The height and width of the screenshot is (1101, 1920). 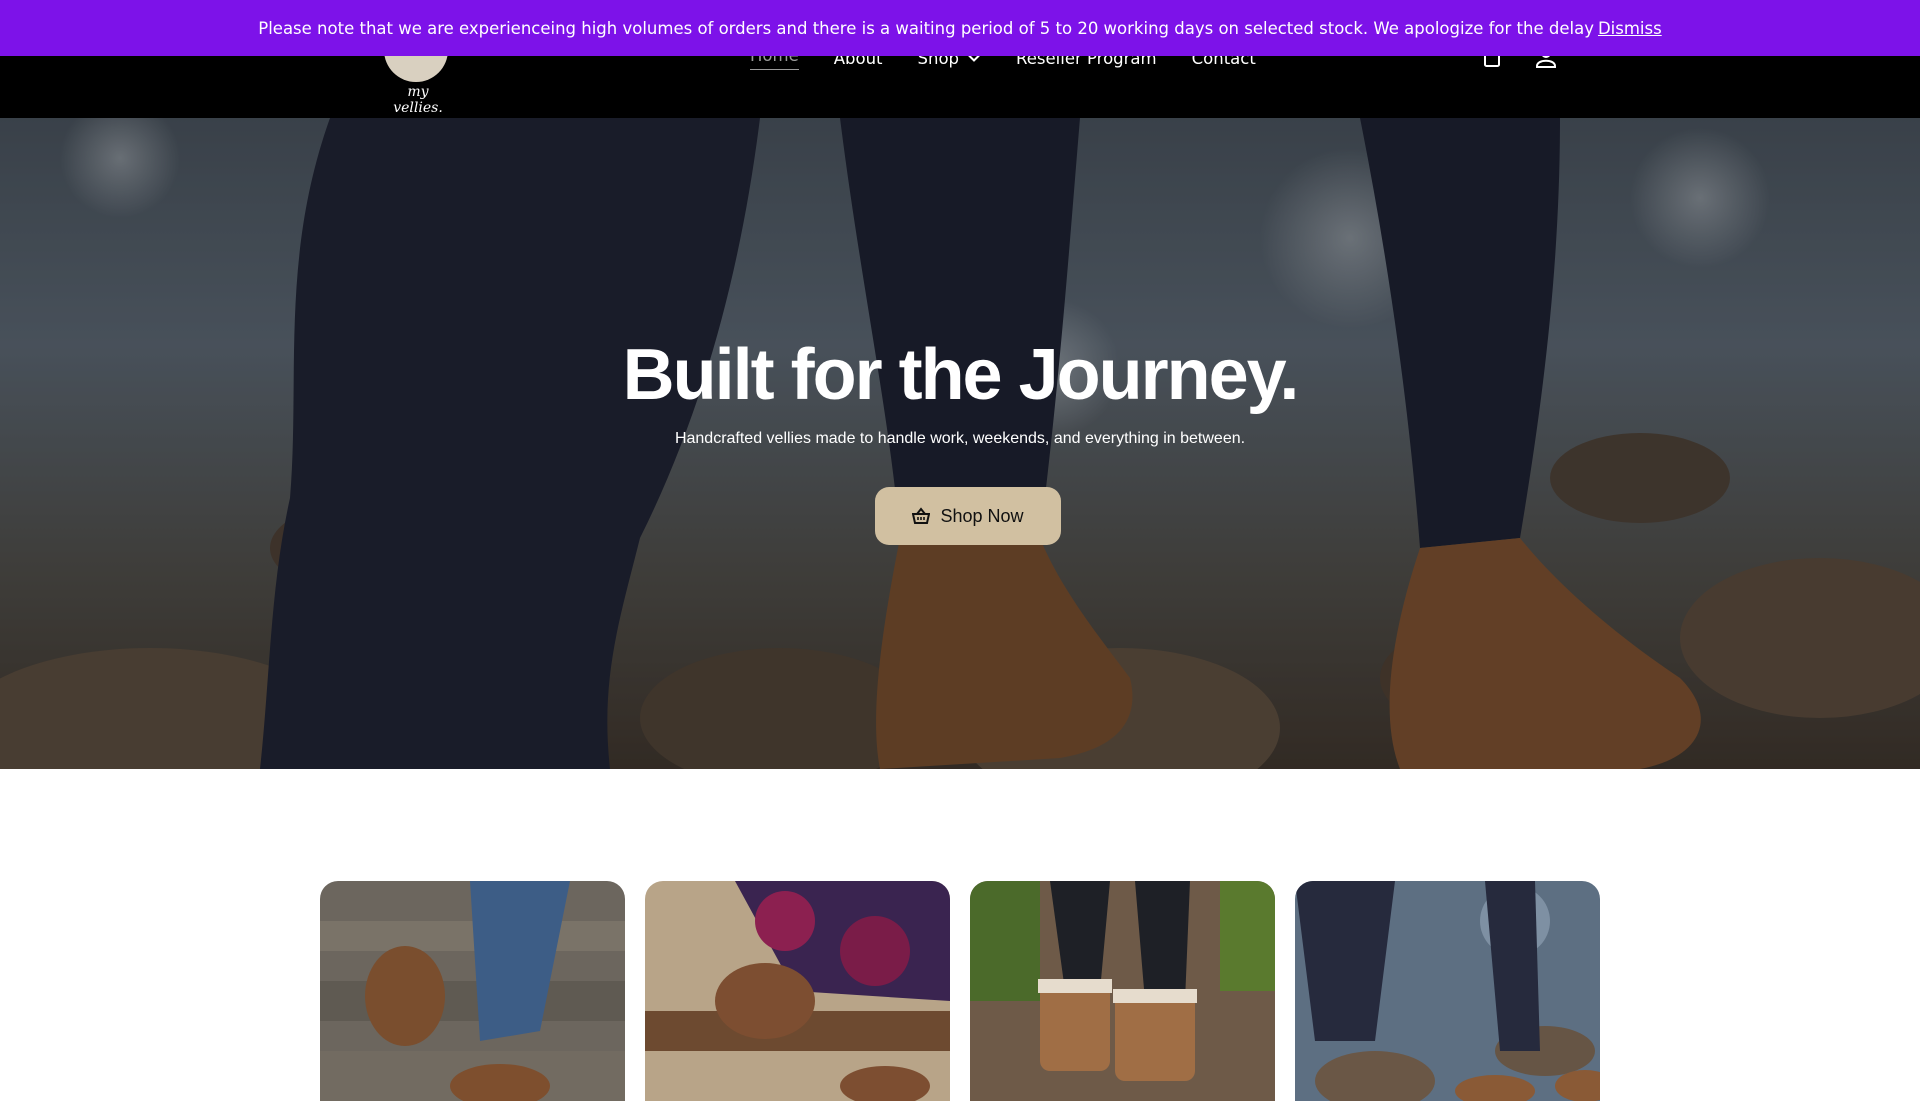 What do you see at coordinates (1630, 28) in the screenshot?
I see `dismiss-link: Dismiss` at bounding box center [1630, 28].